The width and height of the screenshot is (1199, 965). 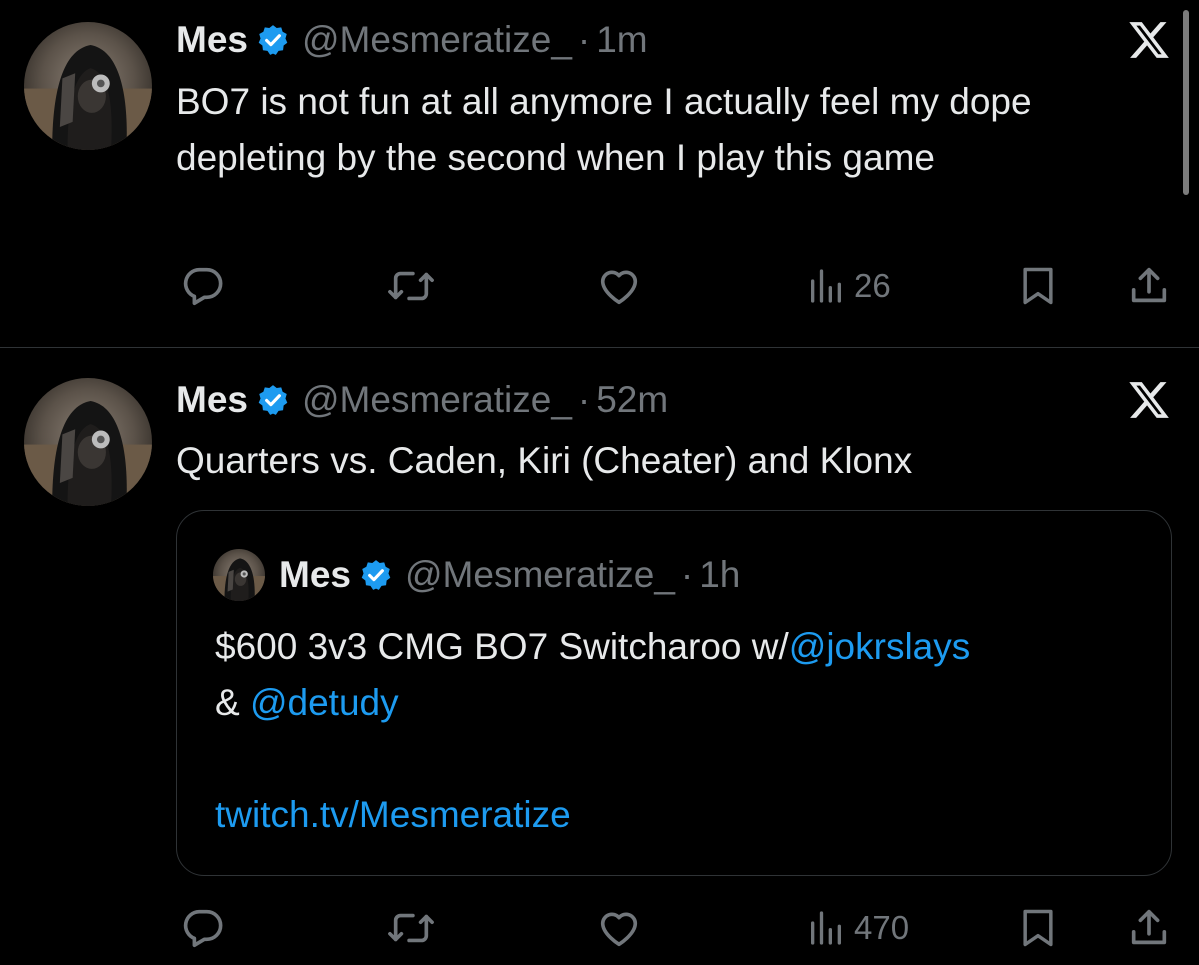 I want to click on mention-link: @jokrslays, so click(x=879, y=646).